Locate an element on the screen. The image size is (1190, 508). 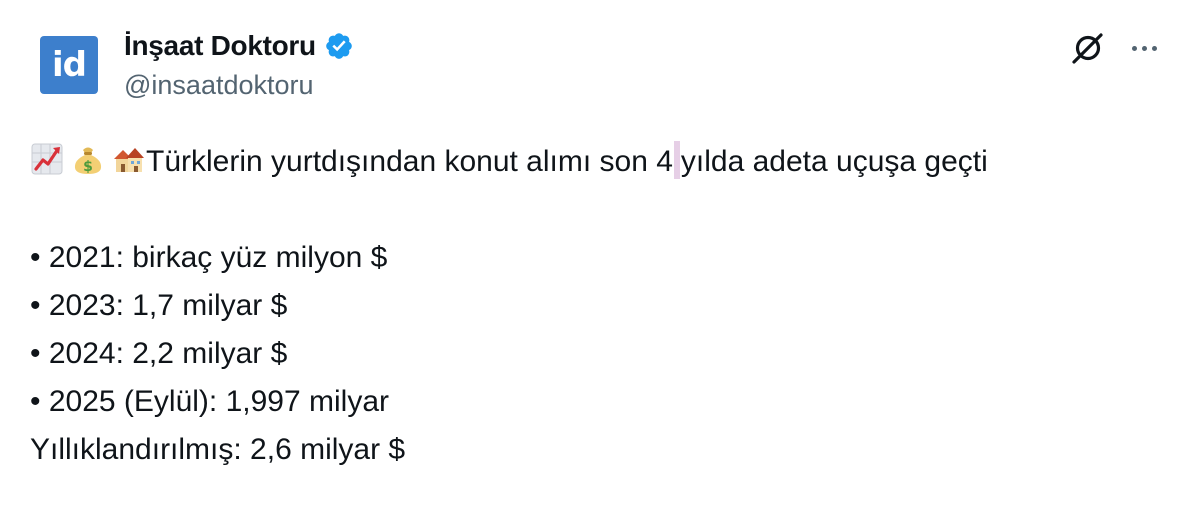
author-name-row: İnşaat Doktoru is located at coordinates (239, 46).